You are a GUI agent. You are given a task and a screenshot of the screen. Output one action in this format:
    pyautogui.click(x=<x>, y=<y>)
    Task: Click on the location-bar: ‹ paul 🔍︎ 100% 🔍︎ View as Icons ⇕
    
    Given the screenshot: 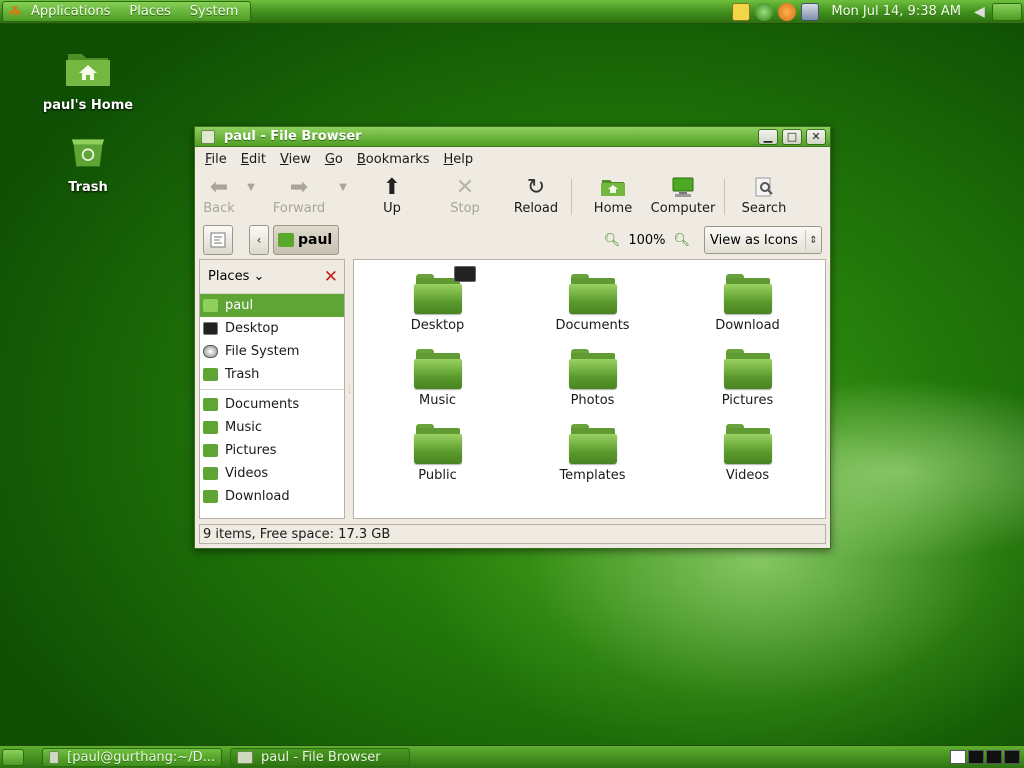 What is the action you would take?
    pyautogui.click(x=512, y=240)
    